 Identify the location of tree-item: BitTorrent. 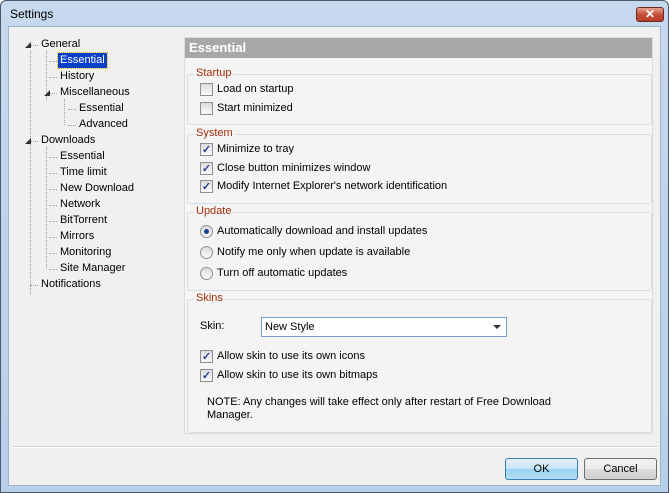
(83, 220).